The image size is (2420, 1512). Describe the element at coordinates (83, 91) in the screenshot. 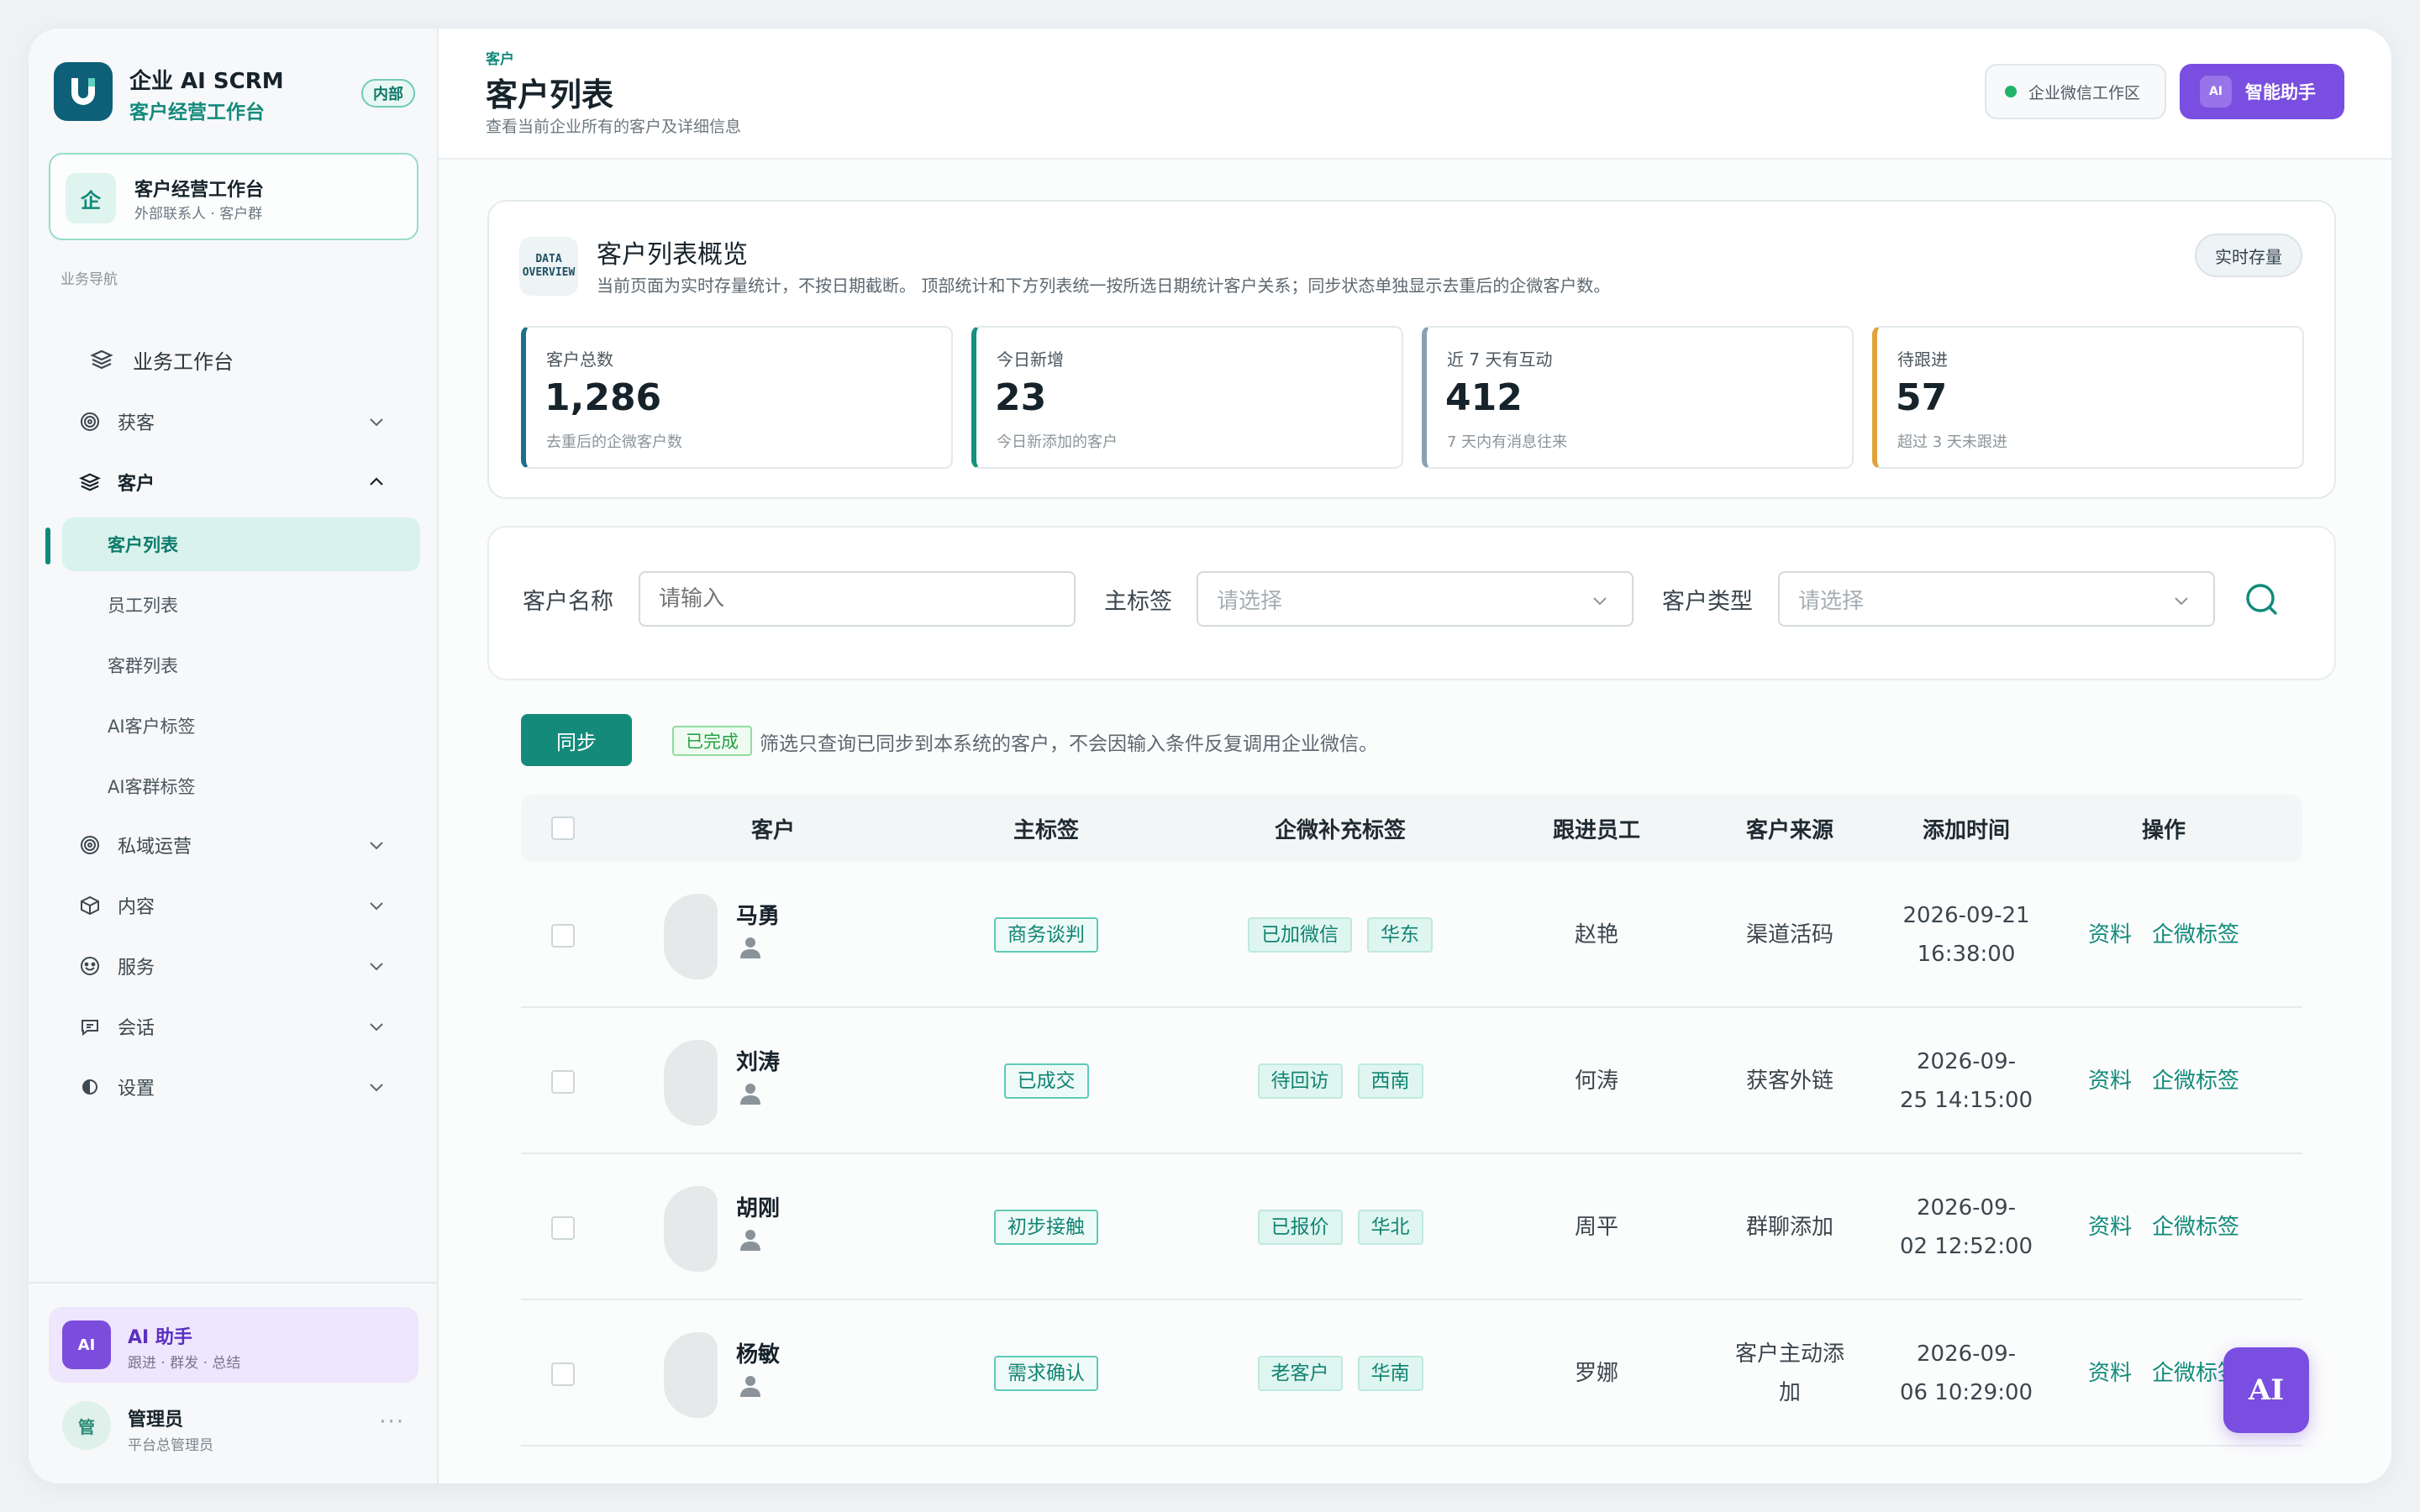

I see `brand-logo-icon` at that location.